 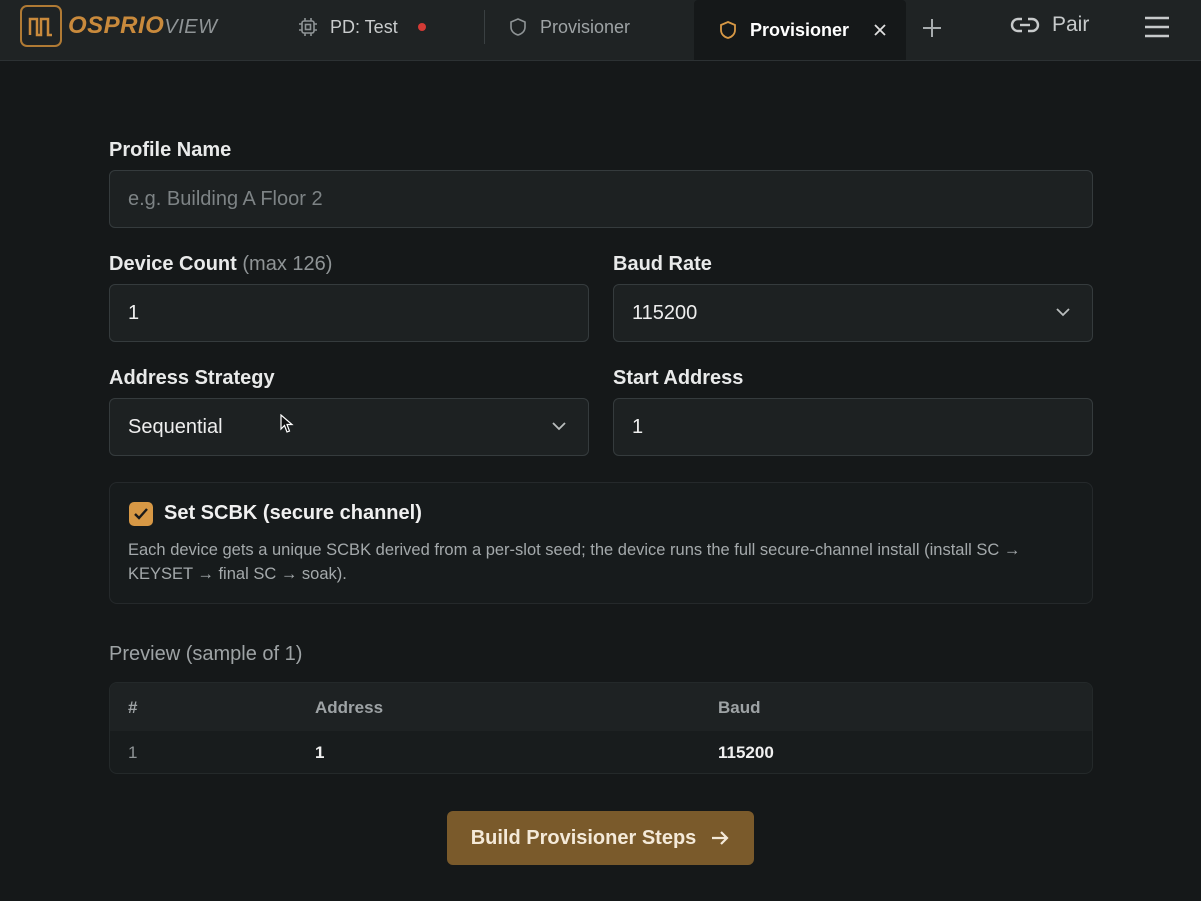 What do you see at coordinates (320, 752) in the screenshot?
I see `table-cell-address: 1` at bounding box center [320, 752].